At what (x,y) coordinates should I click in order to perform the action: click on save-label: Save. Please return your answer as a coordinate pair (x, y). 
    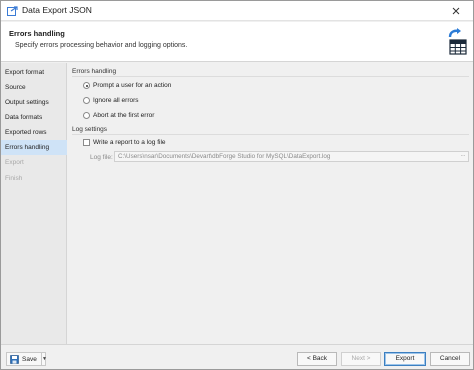
    Looking at the image, I should click on (29, 359).